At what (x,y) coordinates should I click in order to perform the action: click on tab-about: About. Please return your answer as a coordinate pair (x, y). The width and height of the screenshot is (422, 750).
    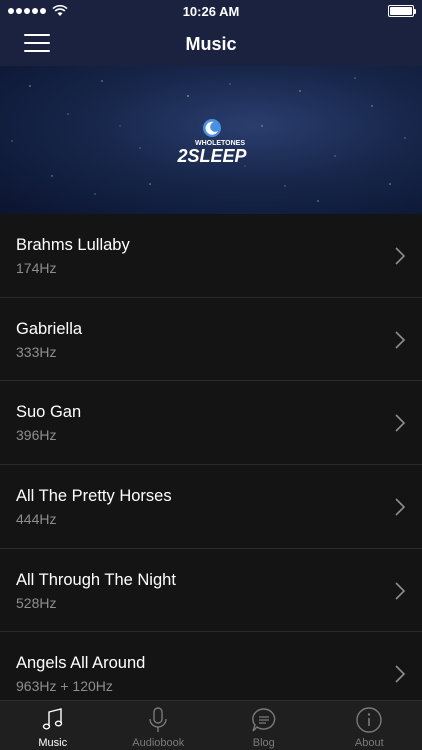
    Looking at the image, I should click on (369, 725).